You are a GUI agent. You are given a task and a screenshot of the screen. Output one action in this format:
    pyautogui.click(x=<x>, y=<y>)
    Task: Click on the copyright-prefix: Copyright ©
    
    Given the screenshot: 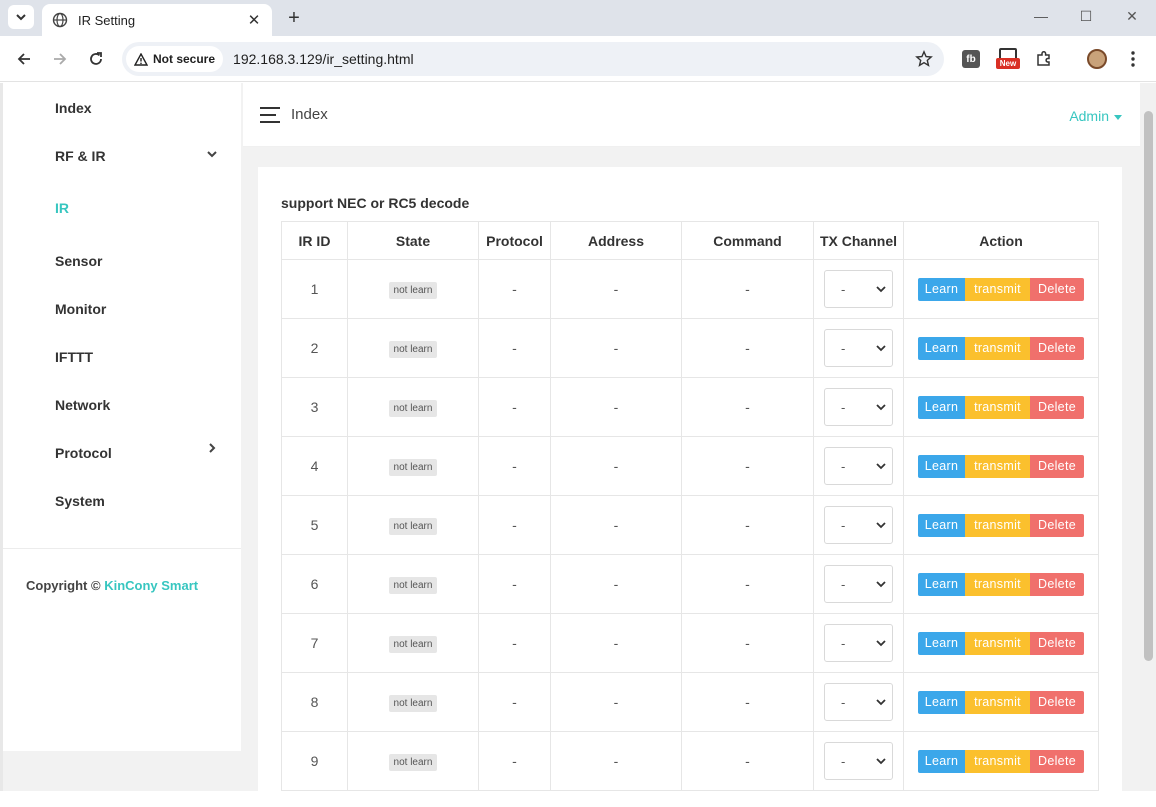 What is the action you would take?
    pyautogui.click(x=63, y=585)
    